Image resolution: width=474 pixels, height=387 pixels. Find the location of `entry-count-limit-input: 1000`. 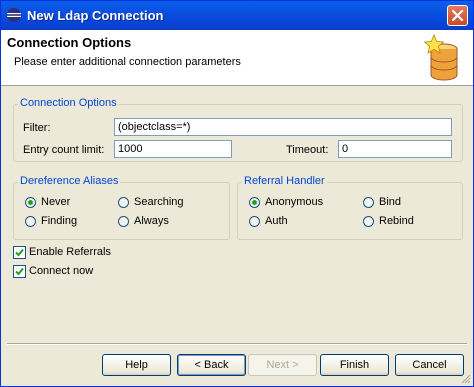

entry-count-limit-input: 1000 is located at coordinates (173, 149).